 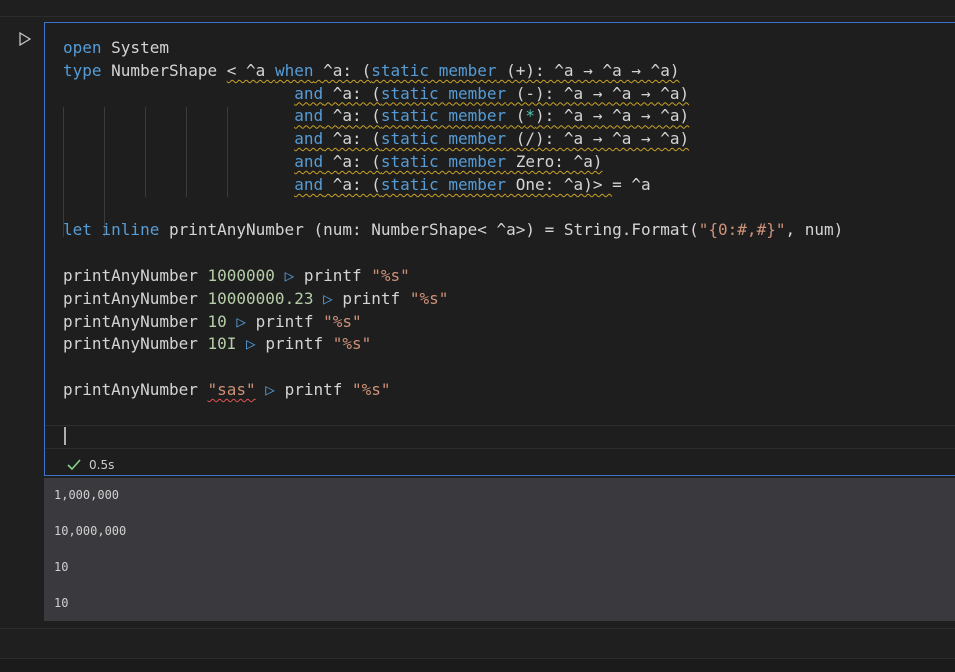 I want to click on code-line: and ^a: (static member One: ^a)> = ^a, so click(x=357, y=185).